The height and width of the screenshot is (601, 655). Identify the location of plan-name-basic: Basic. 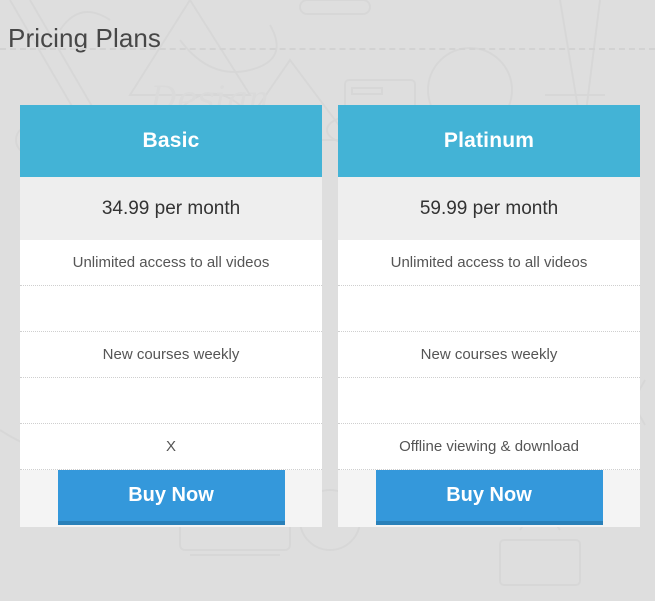
(171, 141).